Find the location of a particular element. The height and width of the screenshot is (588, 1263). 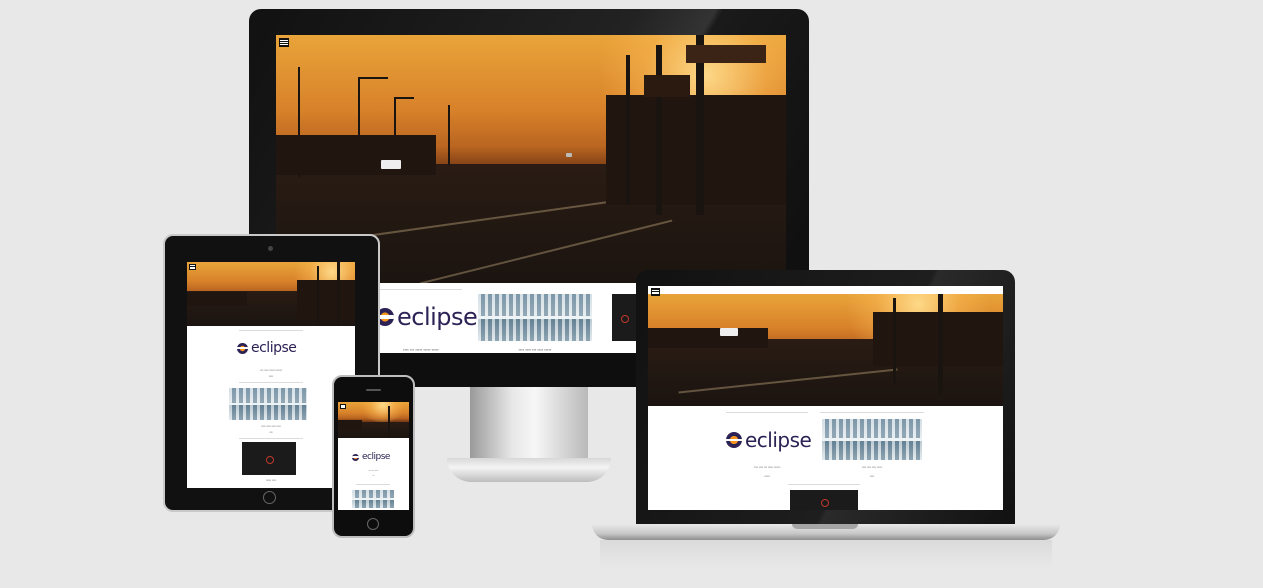

tablet-camera is located at coordinates (270, 248).